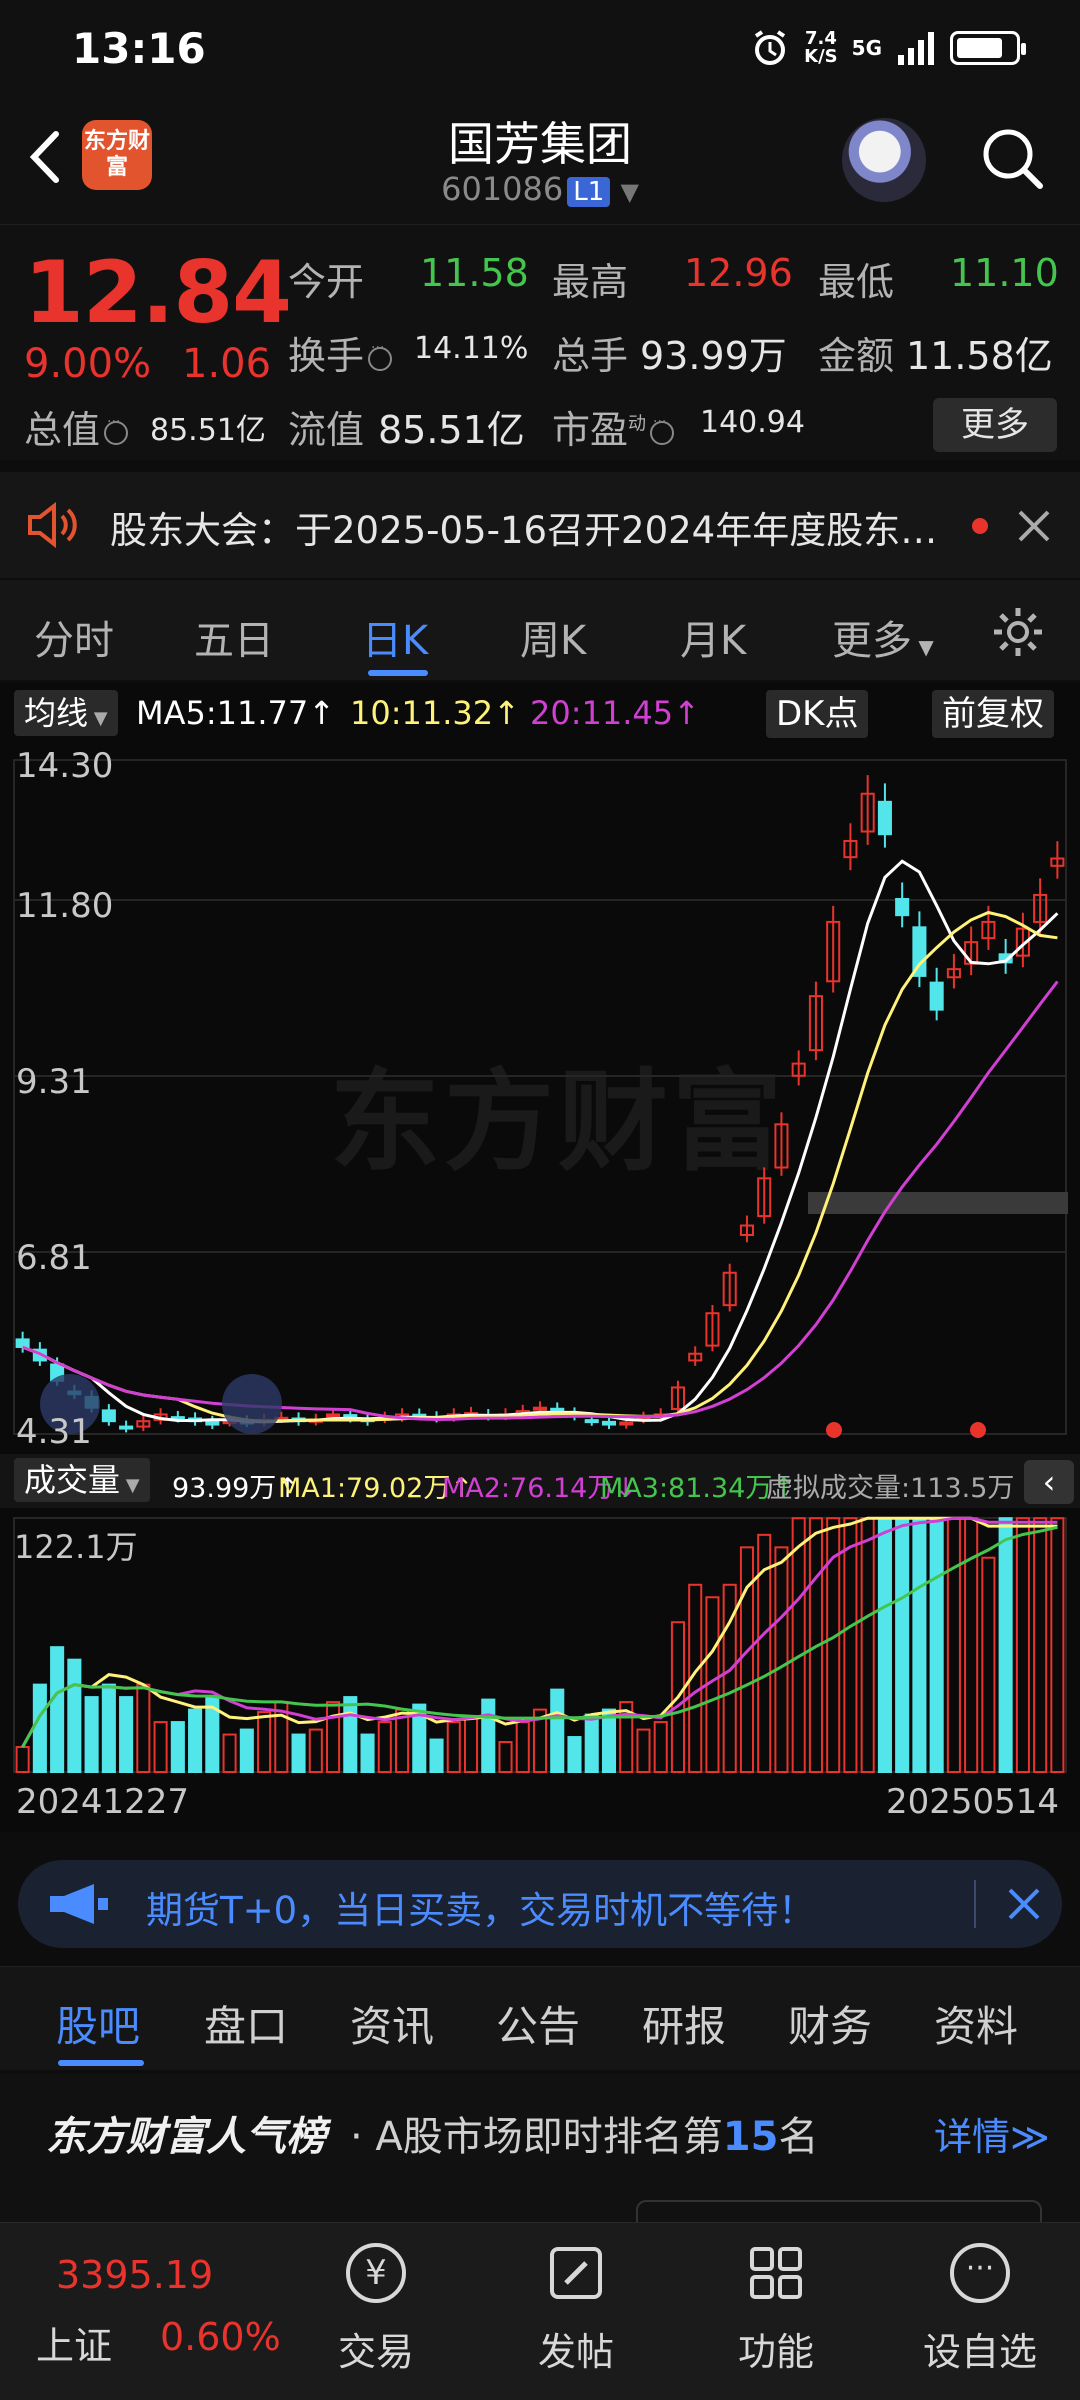 The image size is (1080, 2400). Describe the element at coordinates (995, 425) in the screenshot. I see `more-quote-button: 更多` at that location.